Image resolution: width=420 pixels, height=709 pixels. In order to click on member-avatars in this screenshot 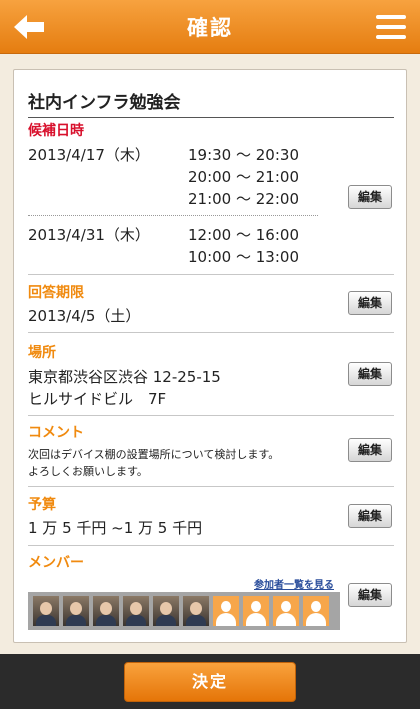, I will do `click(184, 611)`.